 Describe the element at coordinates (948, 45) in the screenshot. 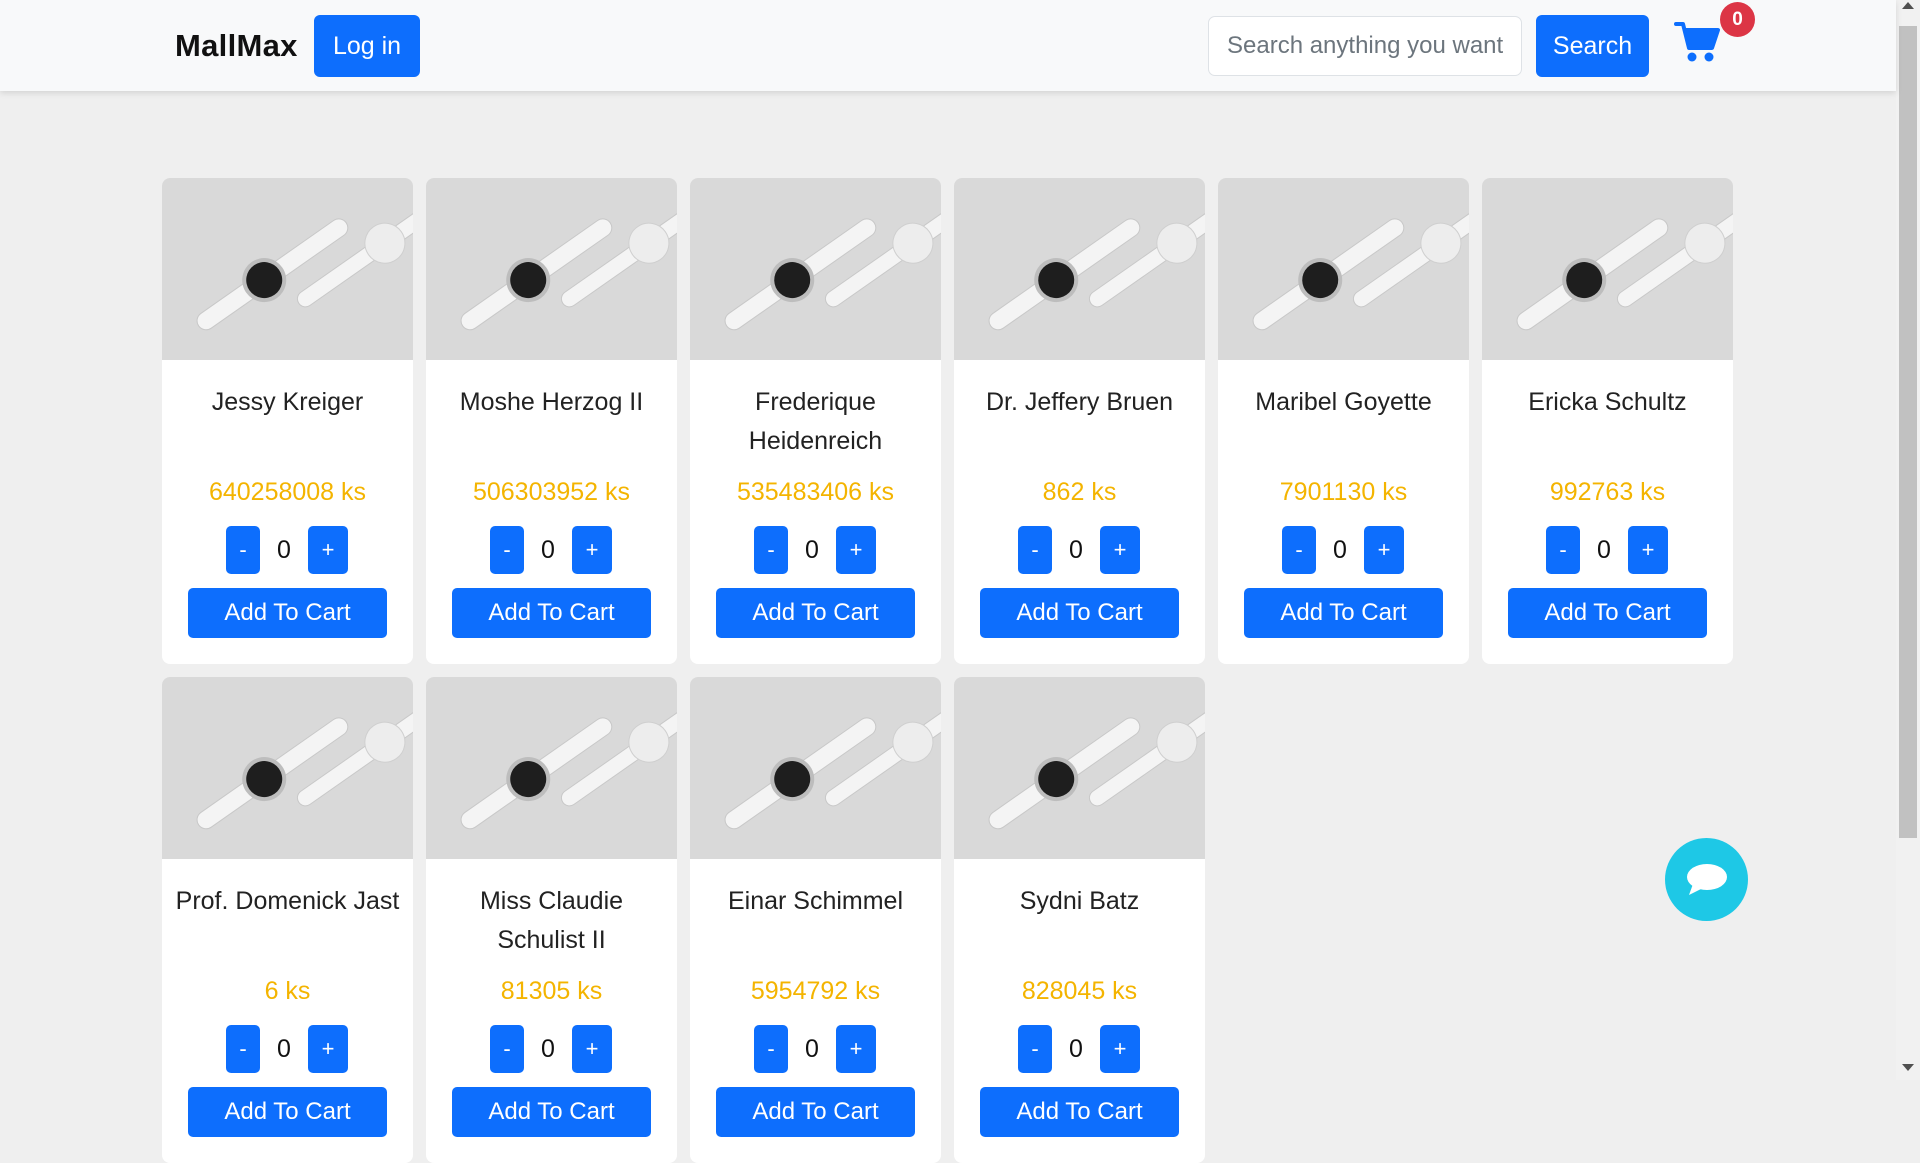

I see `top-navbar: MallMax Log in Search 0` at that location.